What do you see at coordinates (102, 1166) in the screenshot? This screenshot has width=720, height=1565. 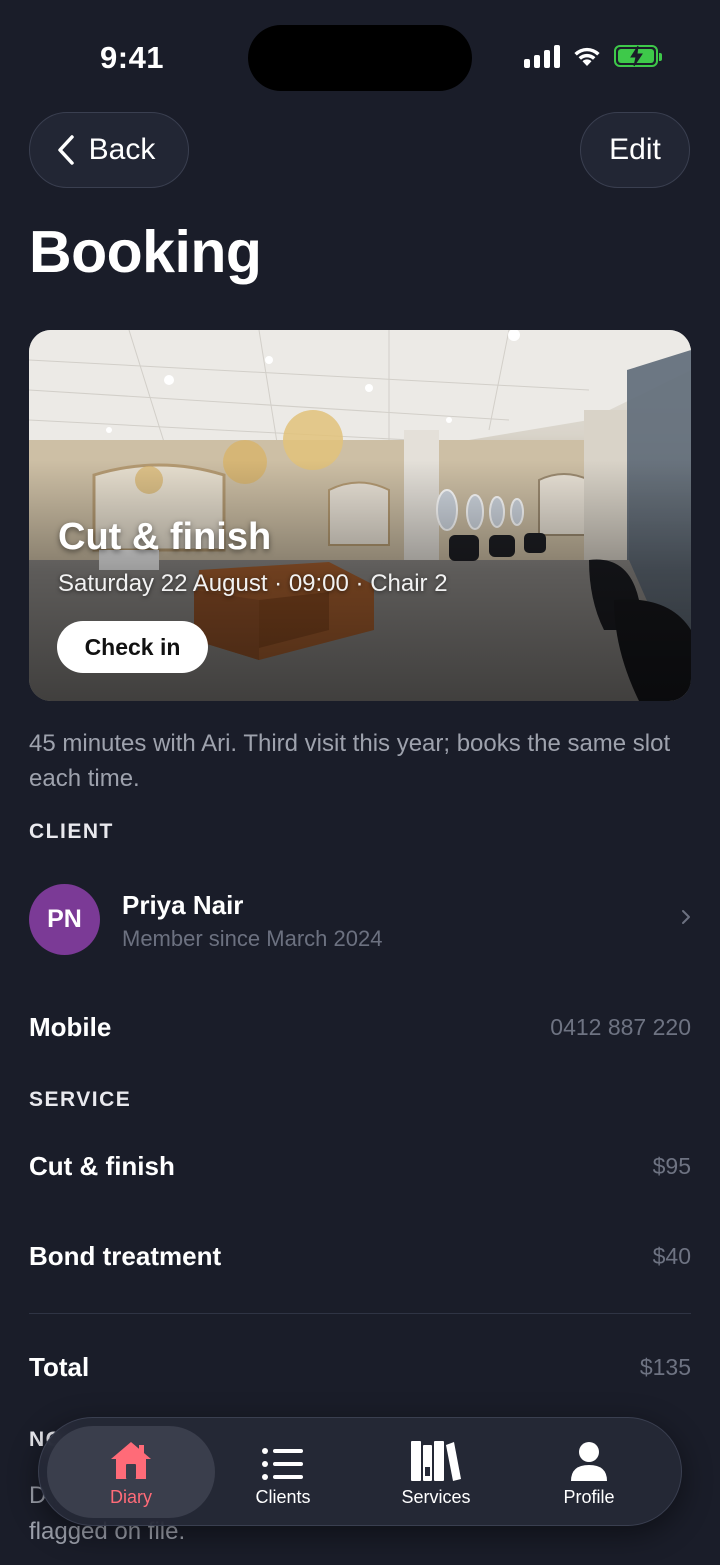 I see `service-name: Cut & finish` at bounding box center [102, 1166].